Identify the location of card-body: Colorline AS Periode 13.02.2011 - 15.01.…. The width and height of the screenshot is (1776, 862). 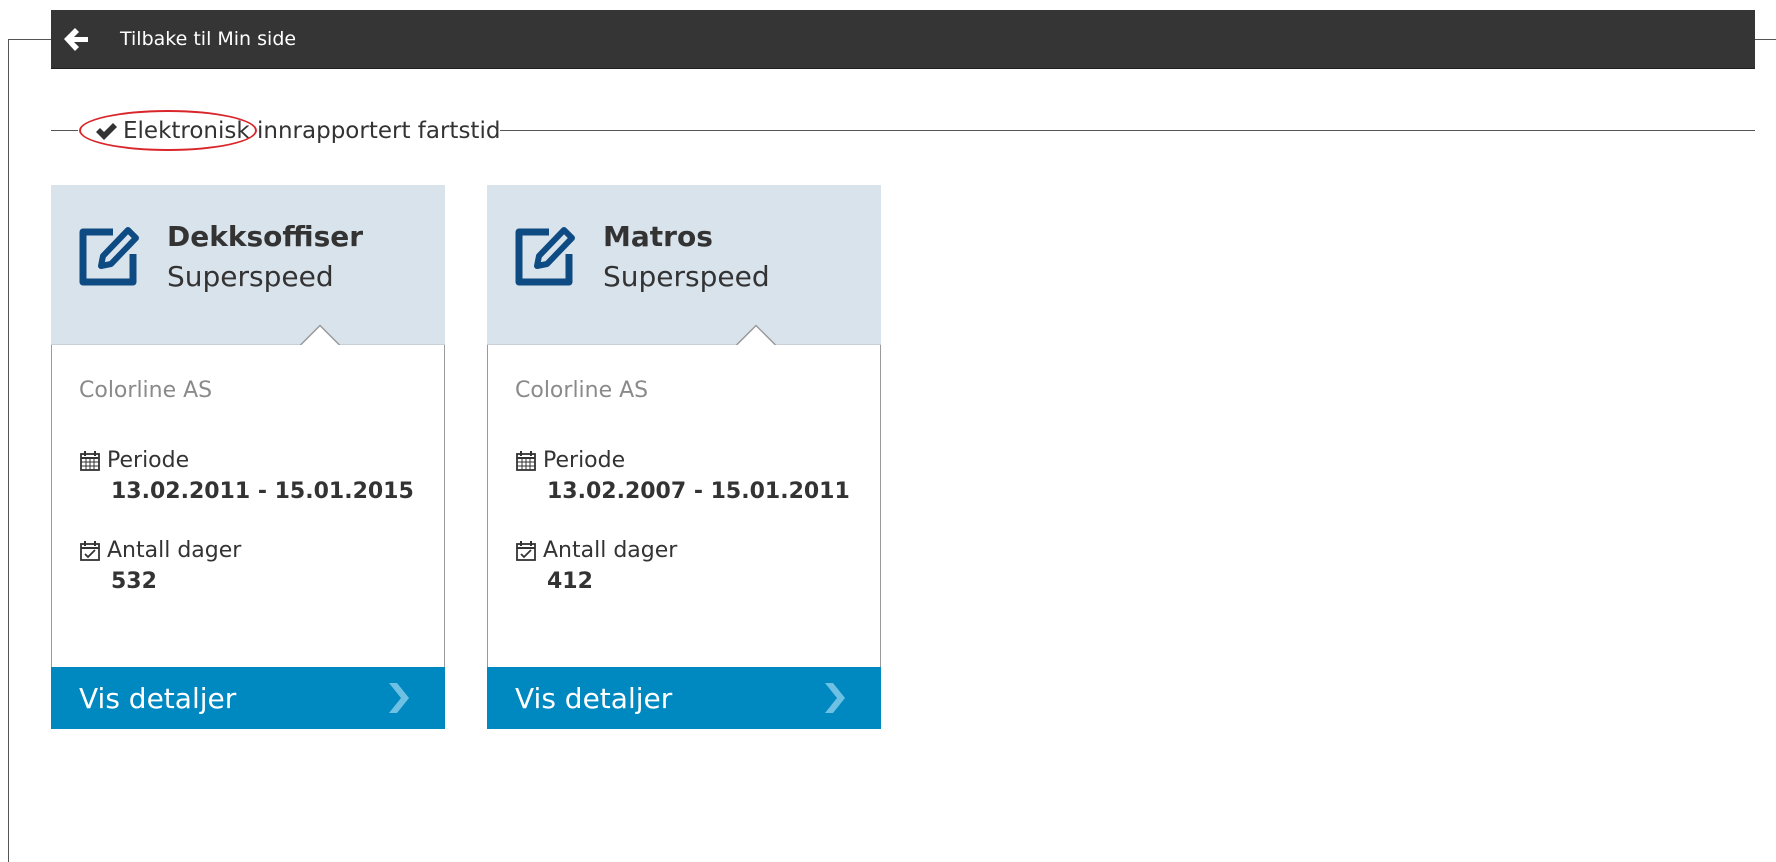
(248, 506).